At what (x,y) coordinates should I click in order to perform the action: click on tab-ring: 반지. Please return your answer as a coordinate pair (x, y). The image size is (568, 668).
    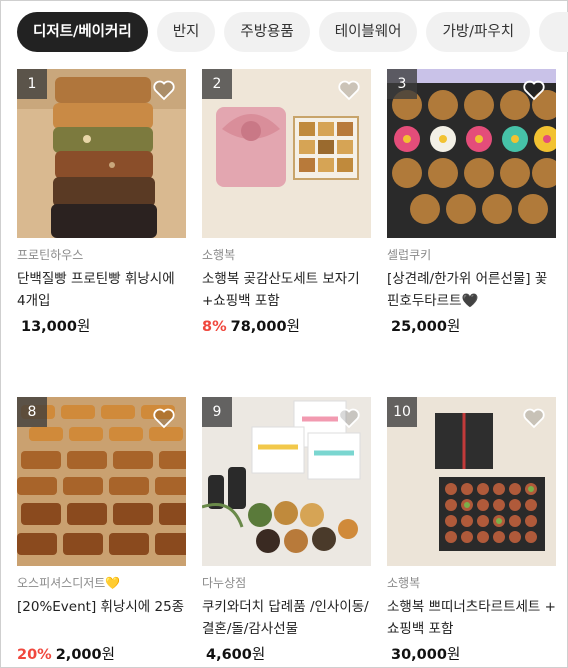
    Looking at the image, I should click on (186, 32).